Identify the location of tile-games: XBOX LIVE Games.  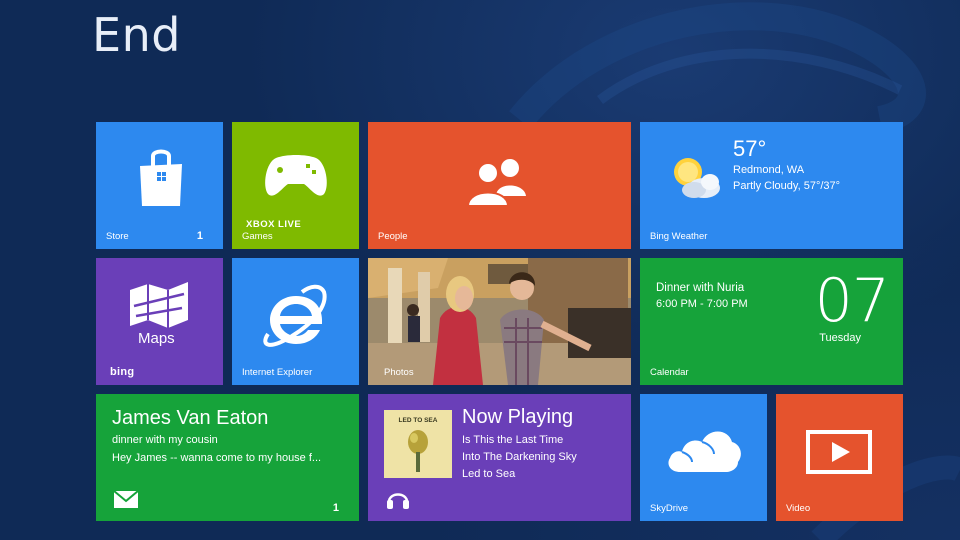
(295, 185).